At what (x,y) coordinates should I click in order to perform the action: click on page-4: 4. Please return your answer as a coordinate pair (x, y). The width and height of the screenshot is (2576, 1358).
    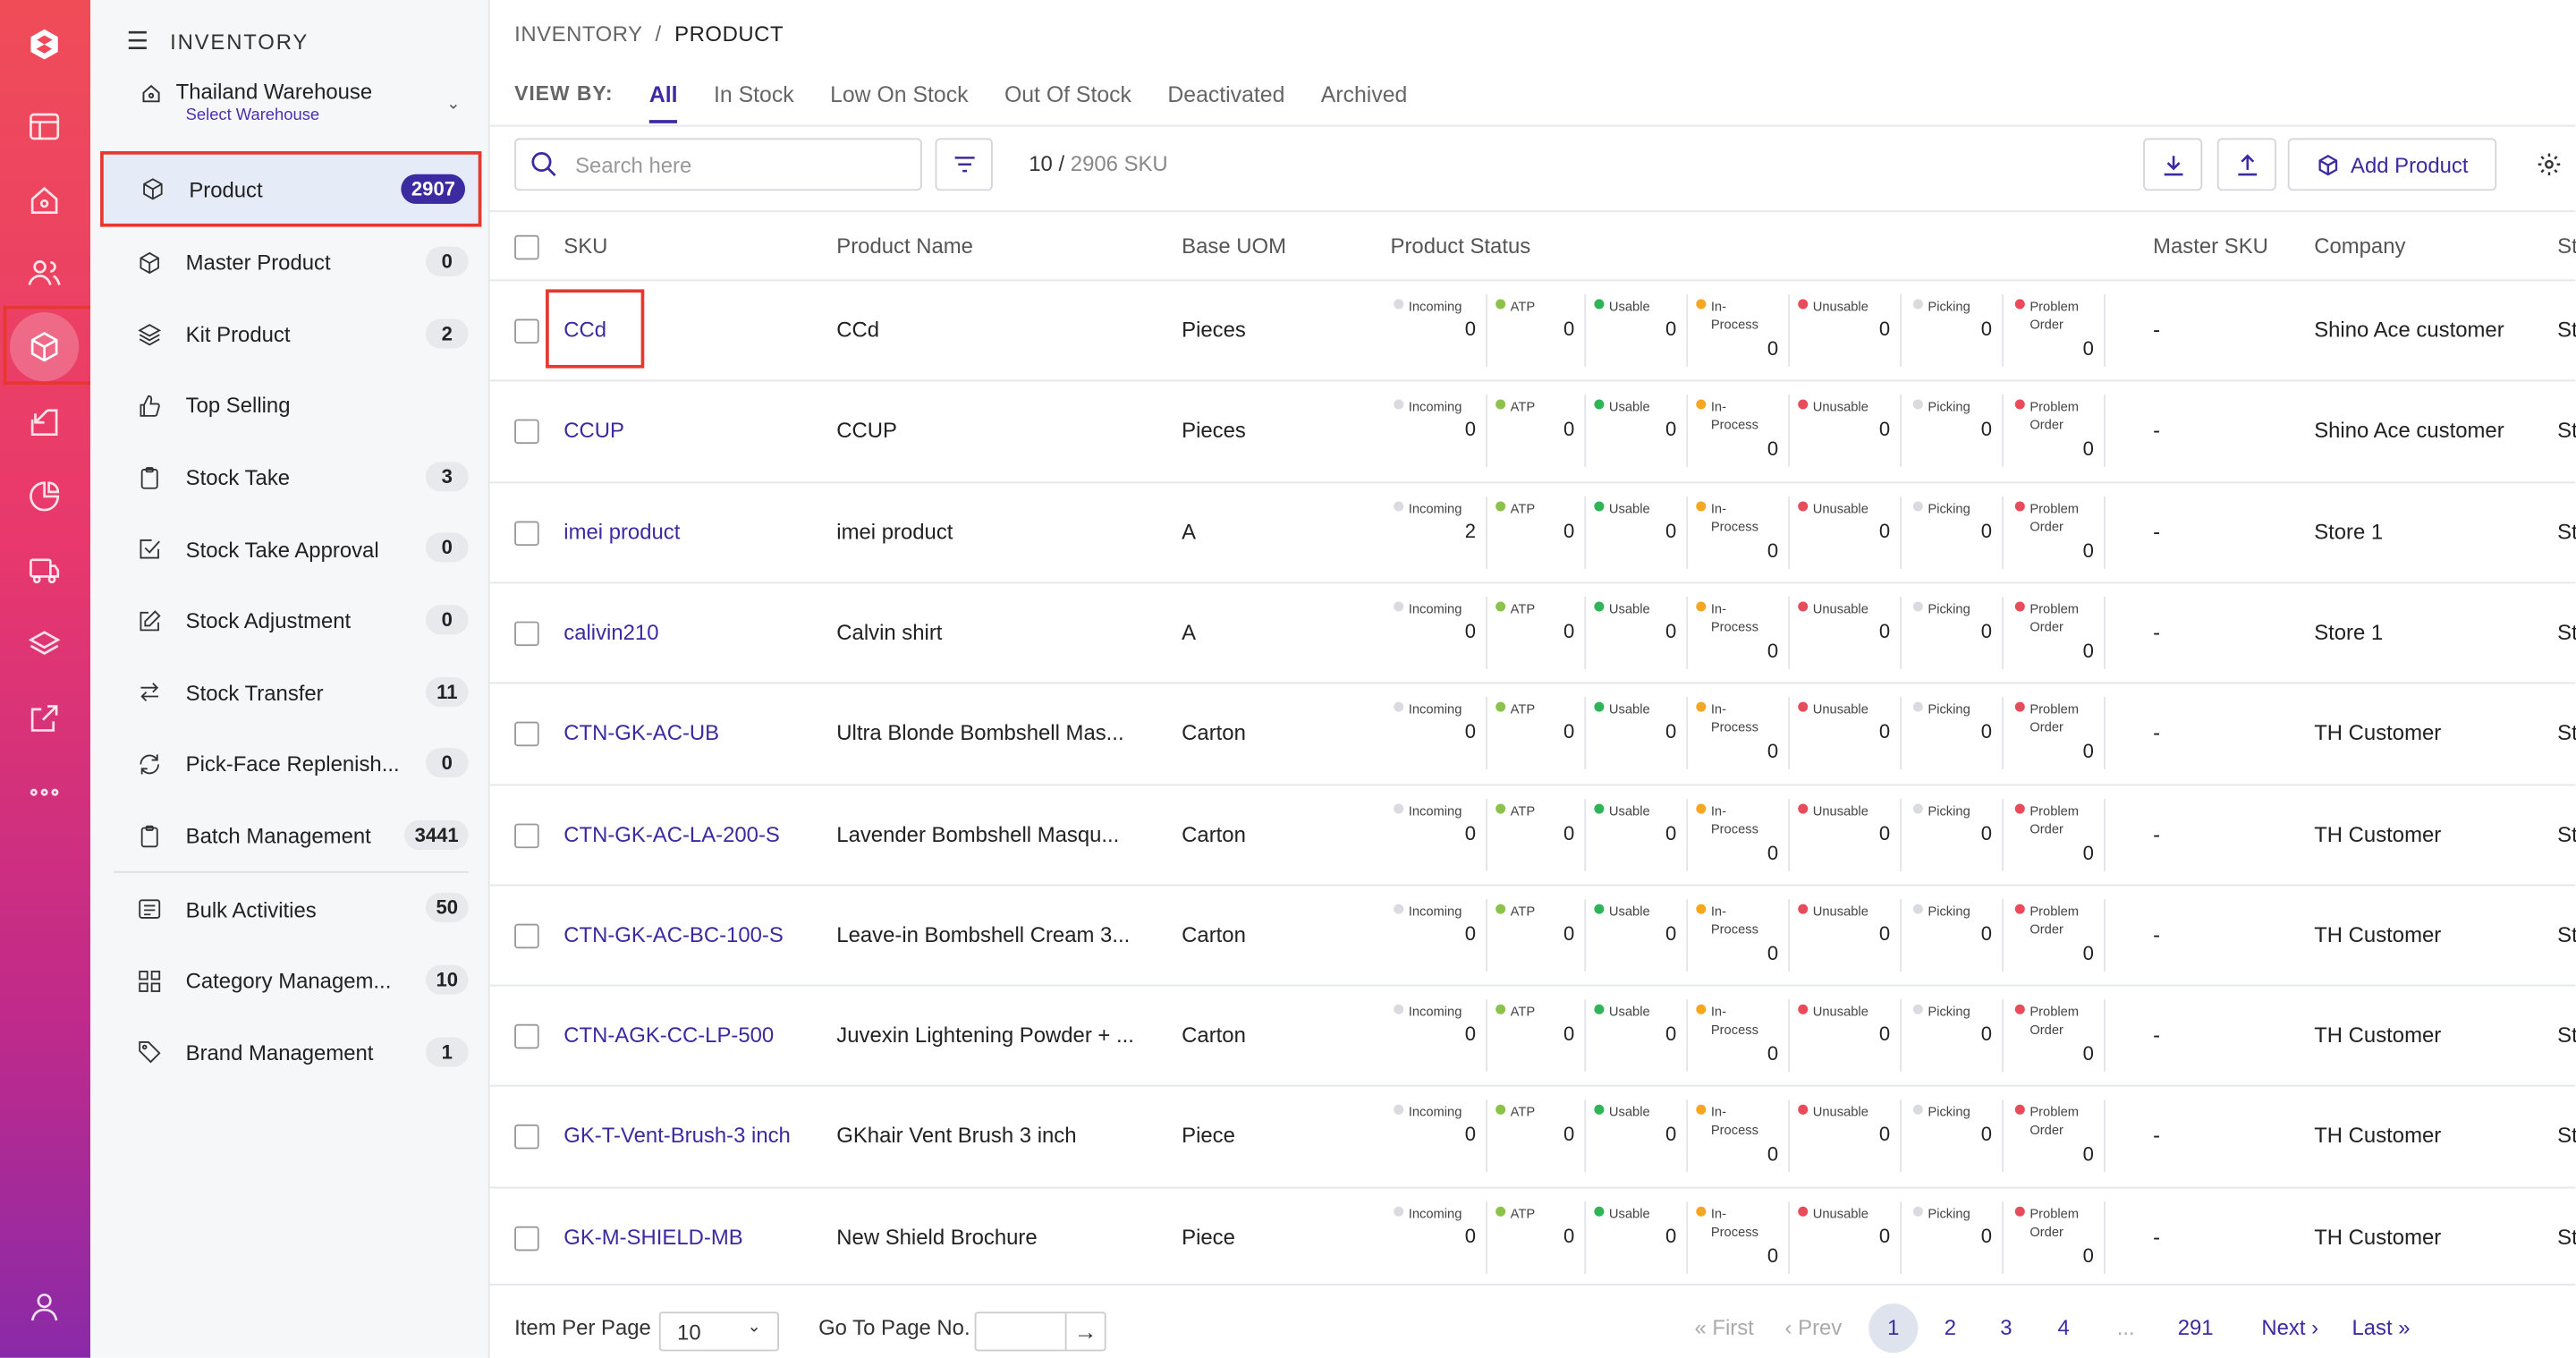
    Looking at the image, I should click on (2064, 1327).